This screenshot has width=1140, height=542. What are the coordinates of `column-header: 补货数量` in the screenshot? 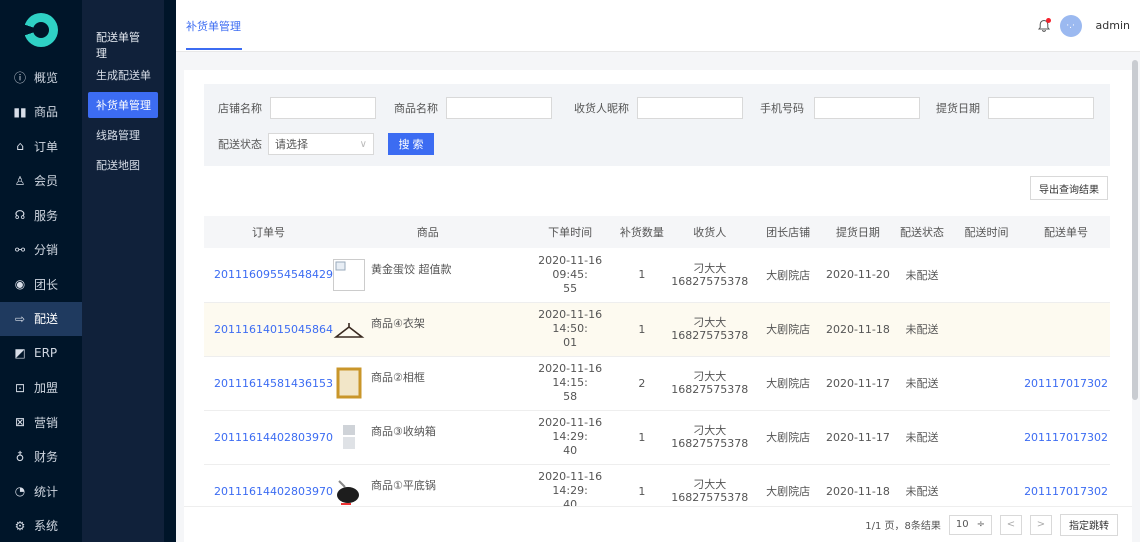 It's located at (642, 232).